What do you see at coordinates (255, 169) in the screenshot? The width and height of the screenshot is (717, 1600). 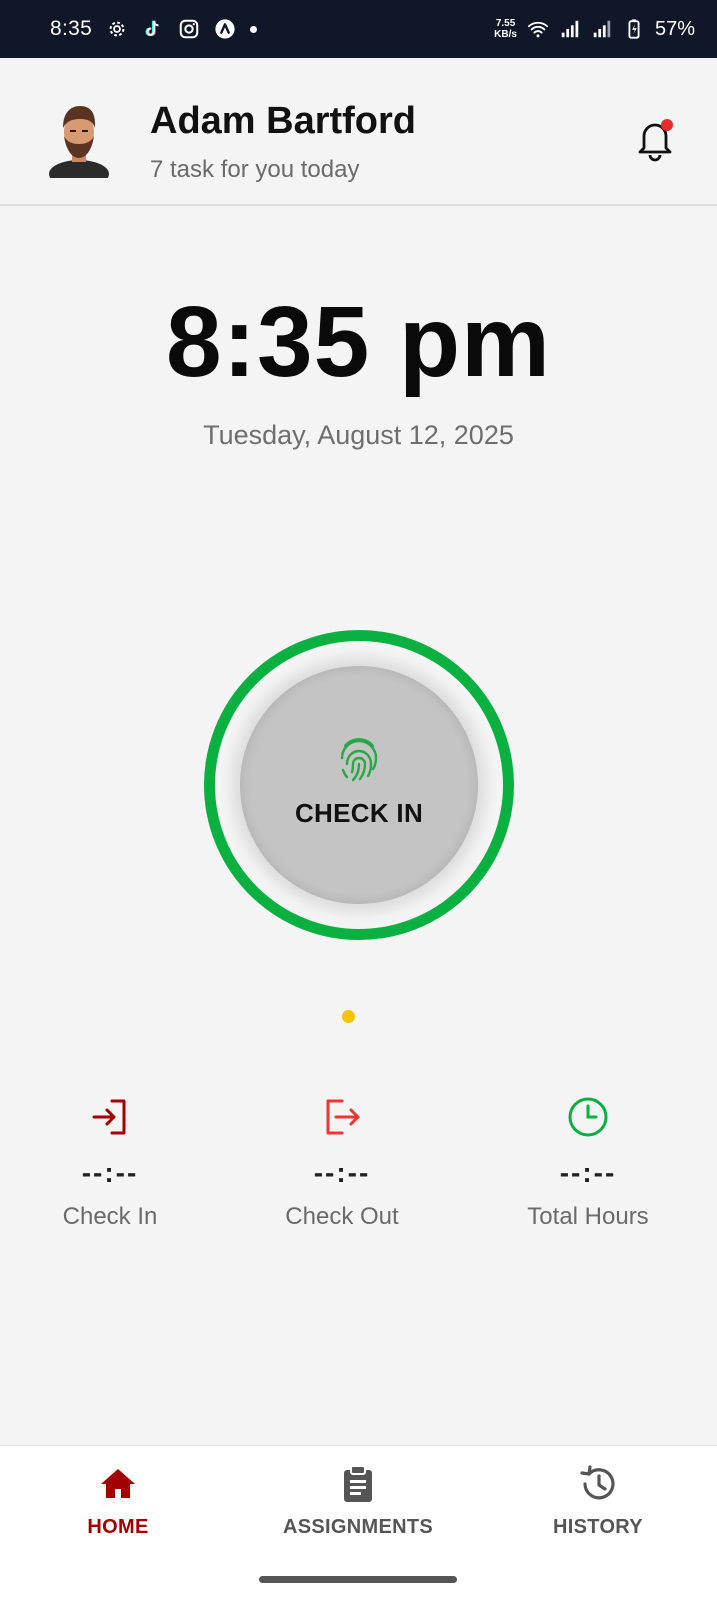 I see `task-count-subtitle: 7 task for you today` at bounding box center [255, 169].